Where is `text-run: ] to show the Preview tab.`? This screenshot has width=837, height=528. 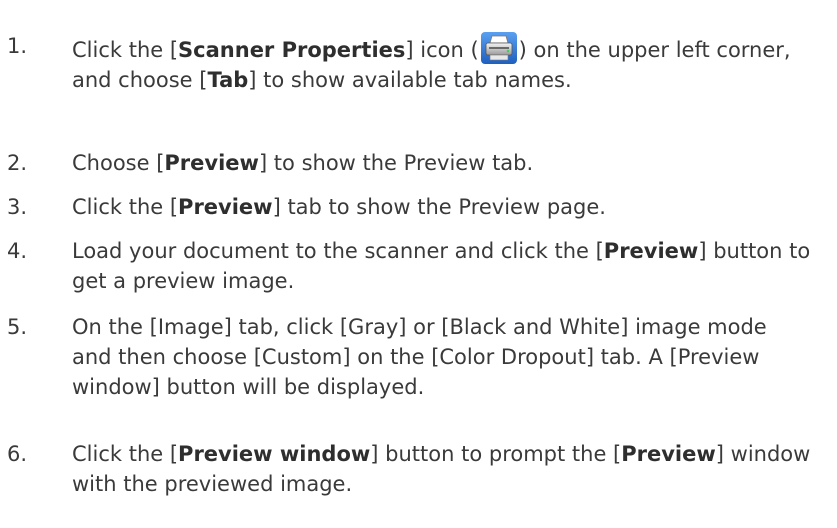
text-run: ] to show the Preview tab. is located at coordinates (396, 163).